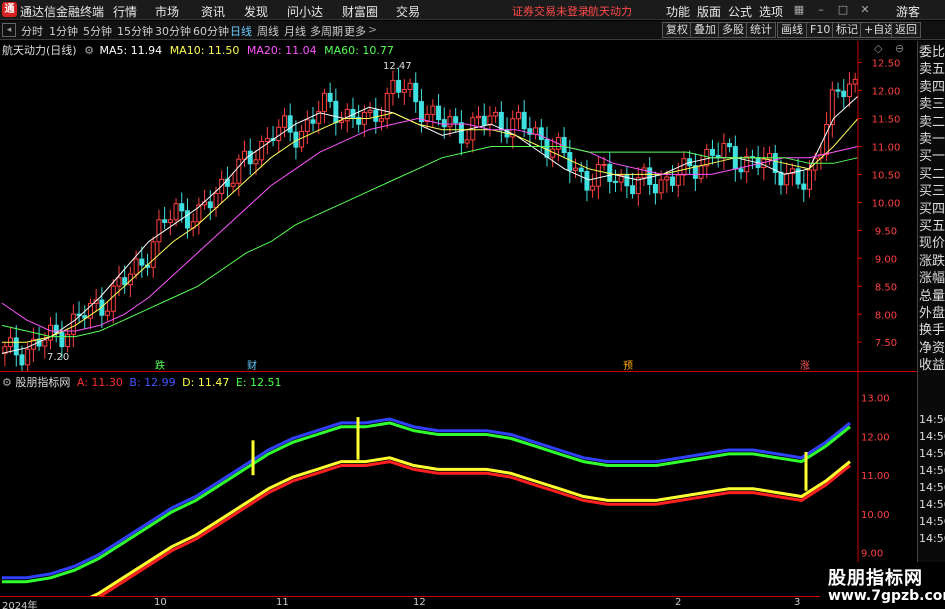 This screenshot has width=945, height=609. I want to click on close-icon: ✕, so click(865, 9).